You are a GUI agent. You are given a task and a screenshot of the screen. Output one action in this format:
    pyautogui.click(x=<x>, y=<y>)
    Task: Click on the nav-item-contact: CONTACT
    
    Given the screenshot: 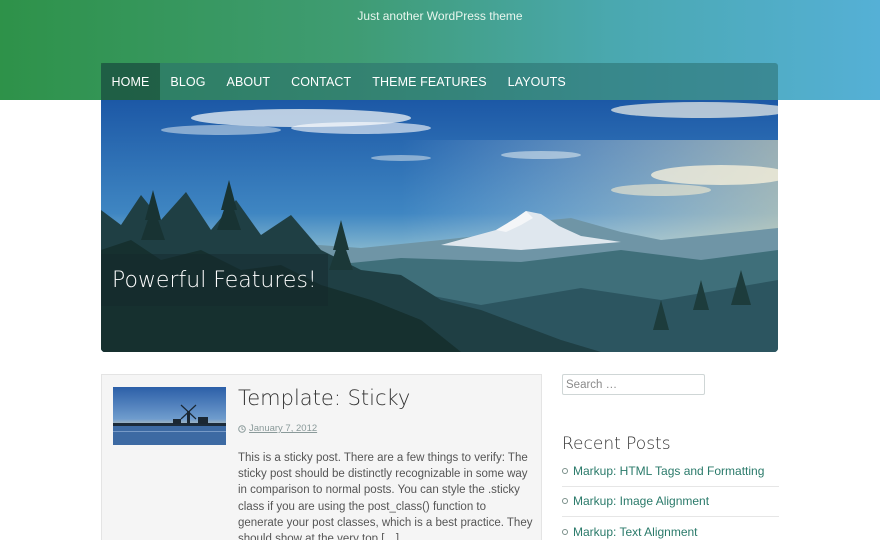 What is the action you would take?
    pyautogui.click(x=321, y=81)
    